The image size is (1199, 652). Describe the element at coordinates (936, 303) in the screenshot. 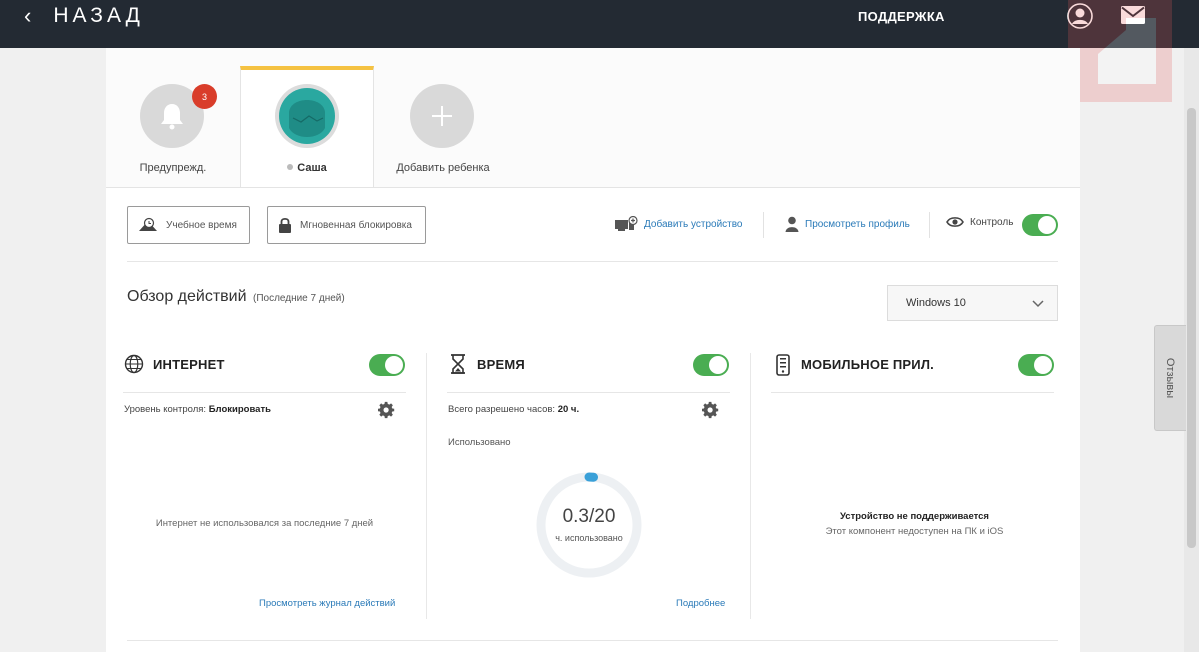

I see `device-select-value: Windows 10` at that location.